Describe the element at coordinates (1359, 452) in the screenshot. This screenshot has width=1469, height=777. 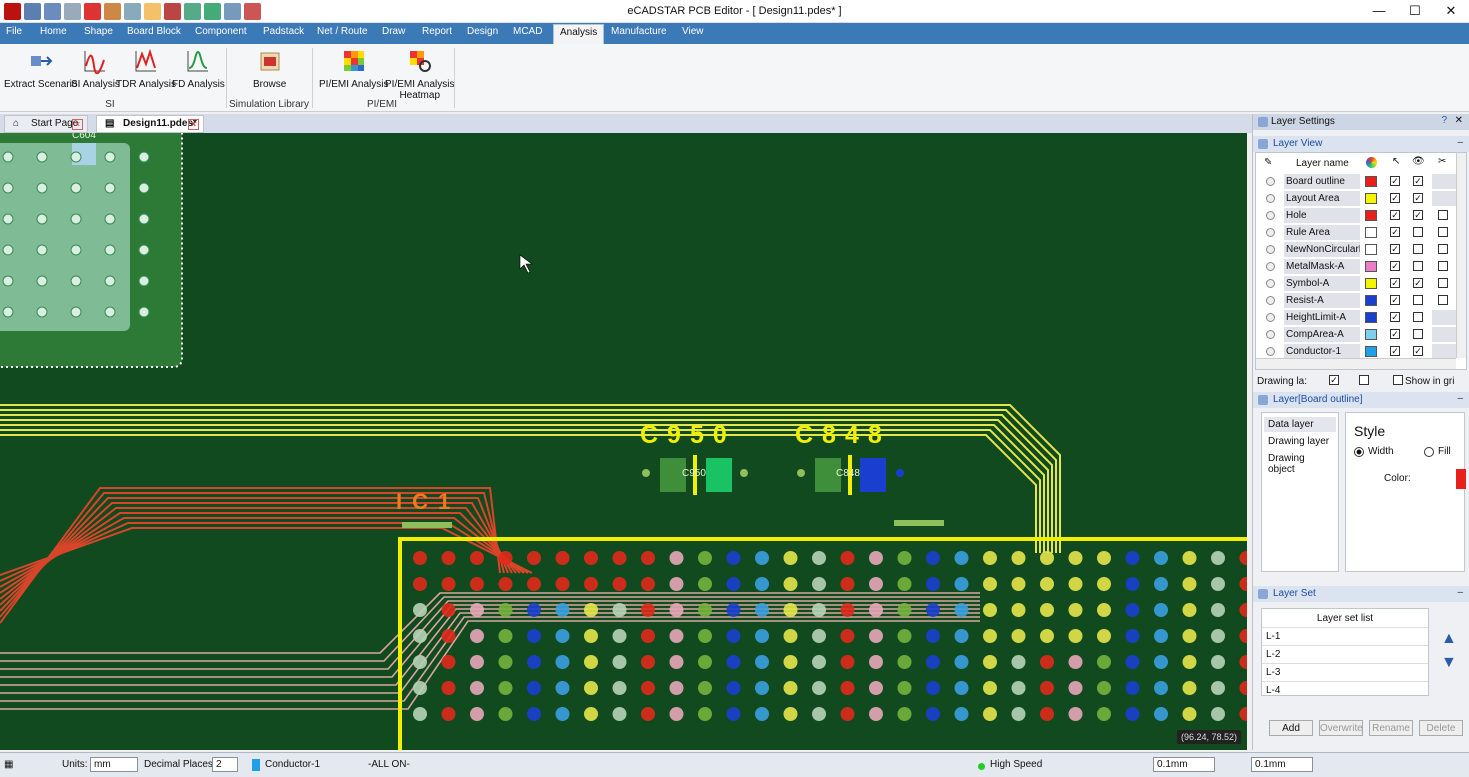
I see `width-radio` at that location.